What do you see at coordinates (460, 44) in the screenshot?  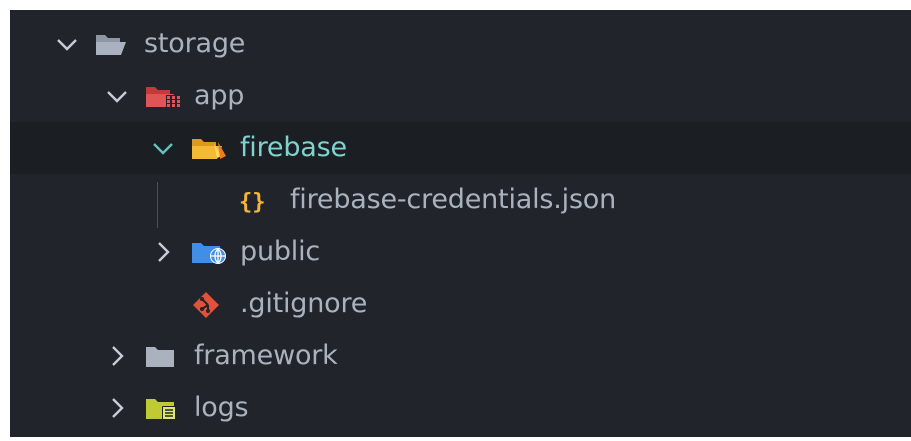 I see `tree-item-storage: storage` at bounding box center [460, 44].